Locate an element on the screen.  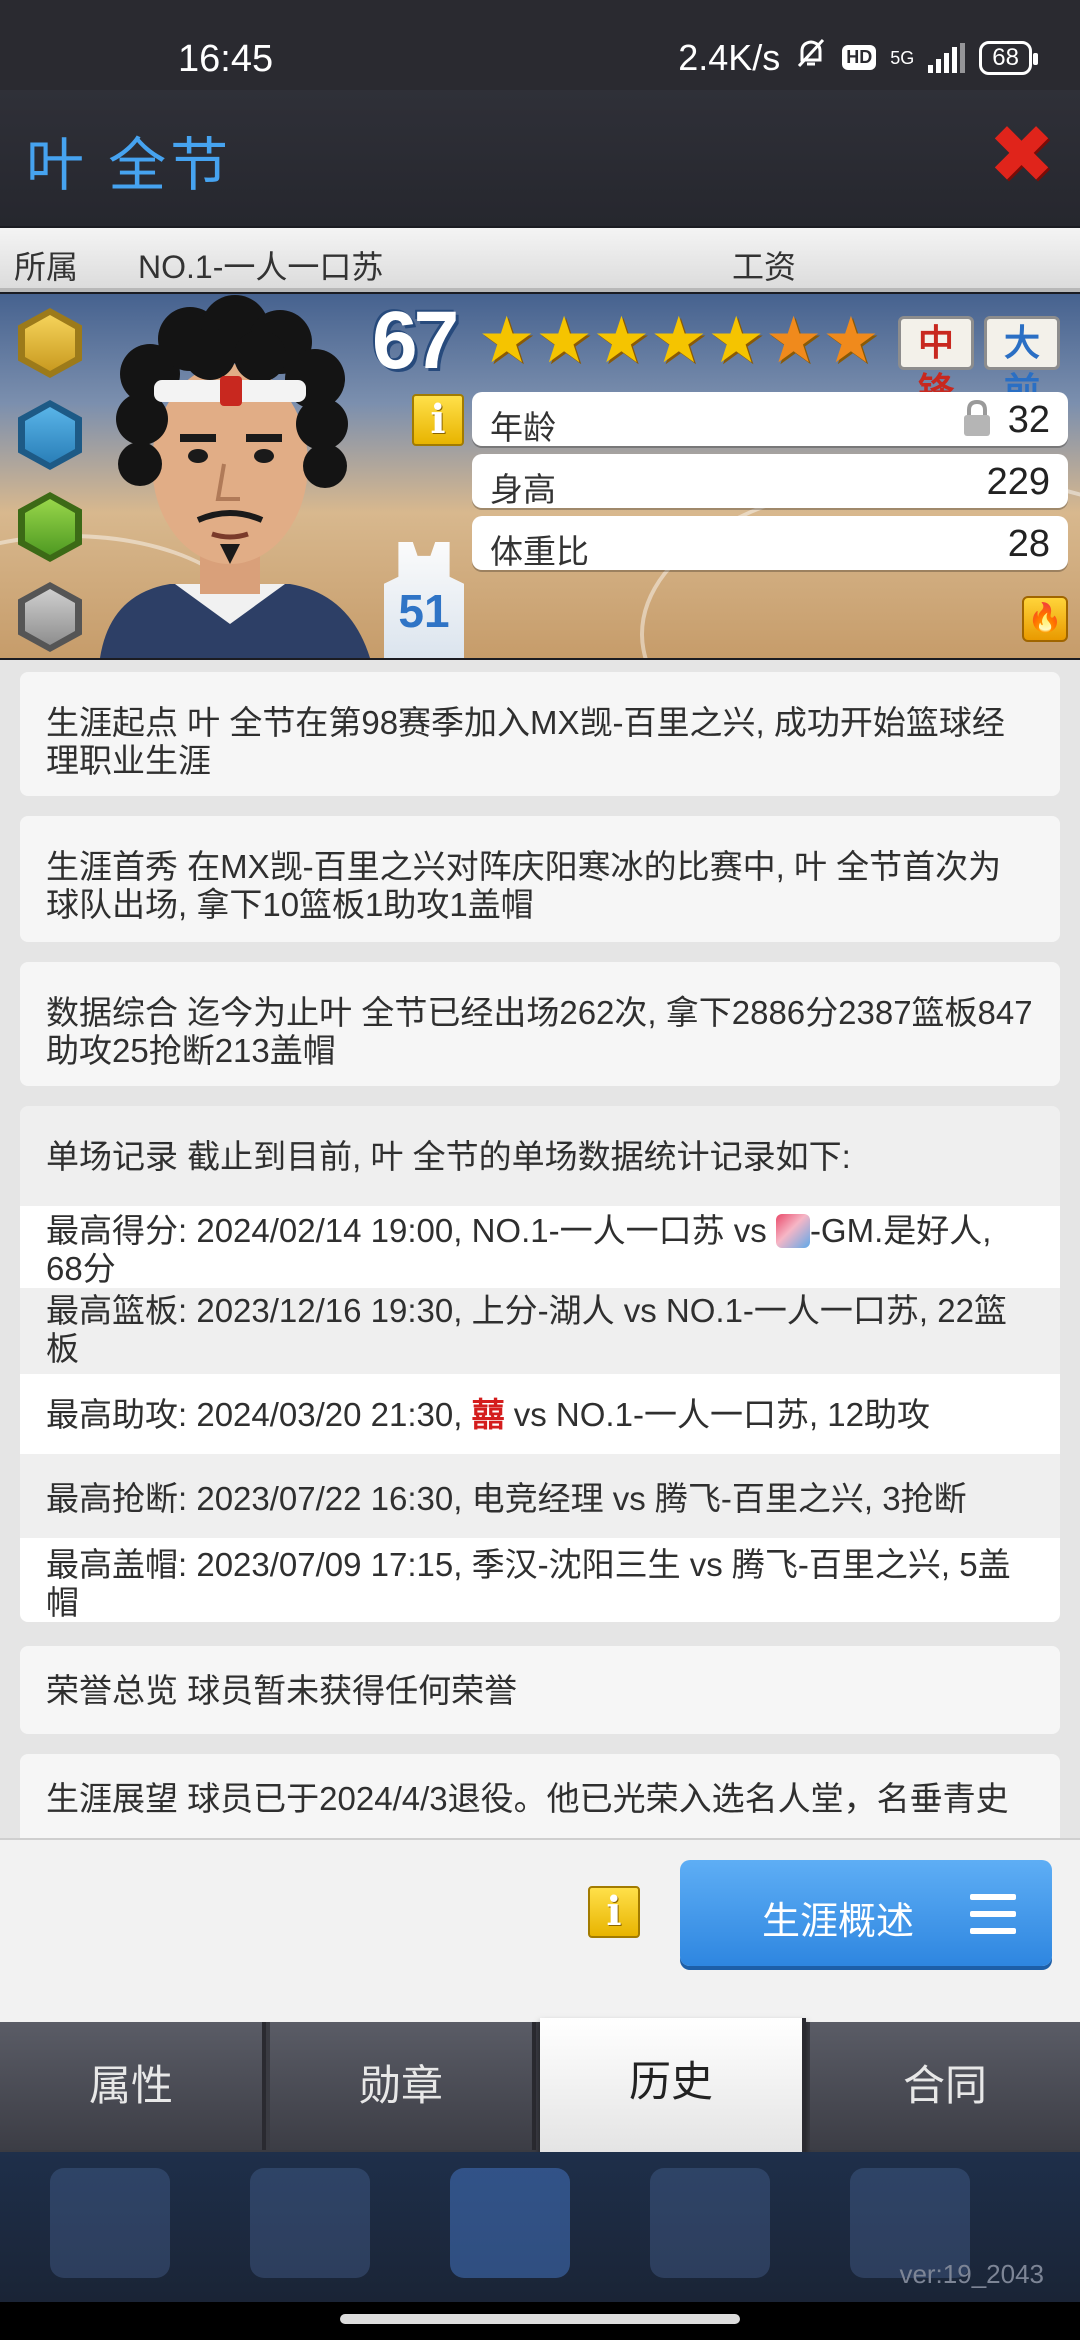
battery-icon: 68 is located at coordinates (1008, 57).